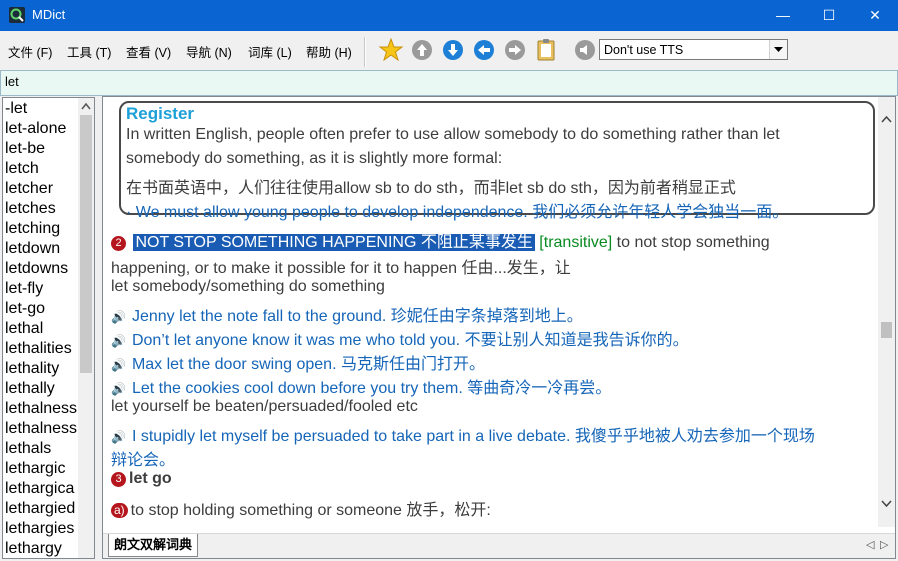 Image resolution: width=898 pixels, height=561 pixels. What do you see at coordinates (270, 51) in the screenshot?
I see `menu-library: 词库 (L)` at bounding box center [270, 51].